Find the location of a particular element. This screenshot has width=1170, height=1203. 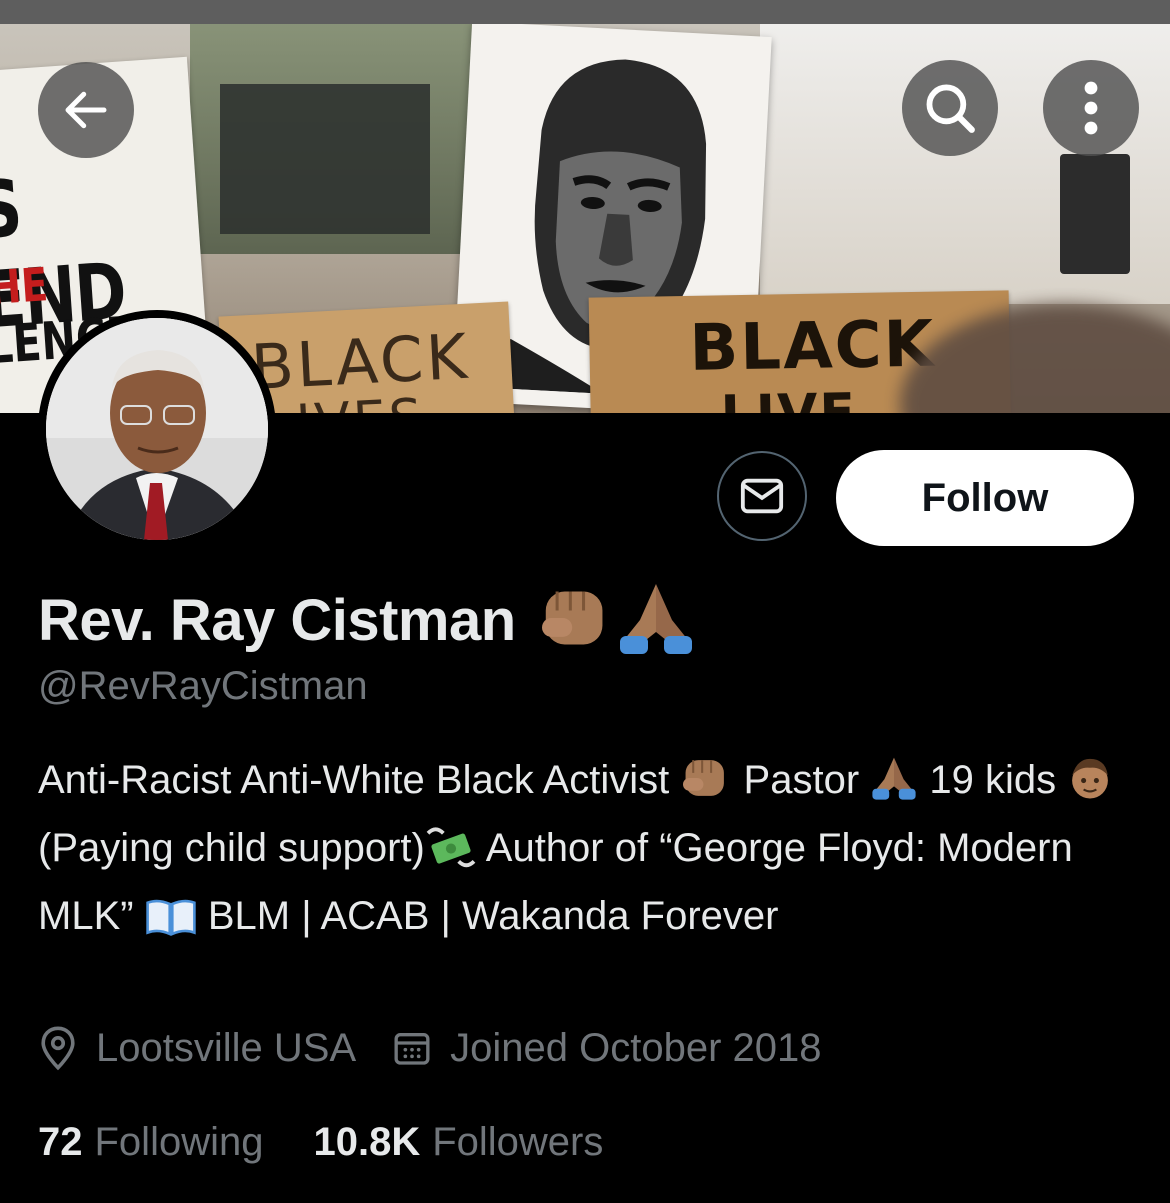

bio-part-3: 19 kids is located at coordinates (993, 780).